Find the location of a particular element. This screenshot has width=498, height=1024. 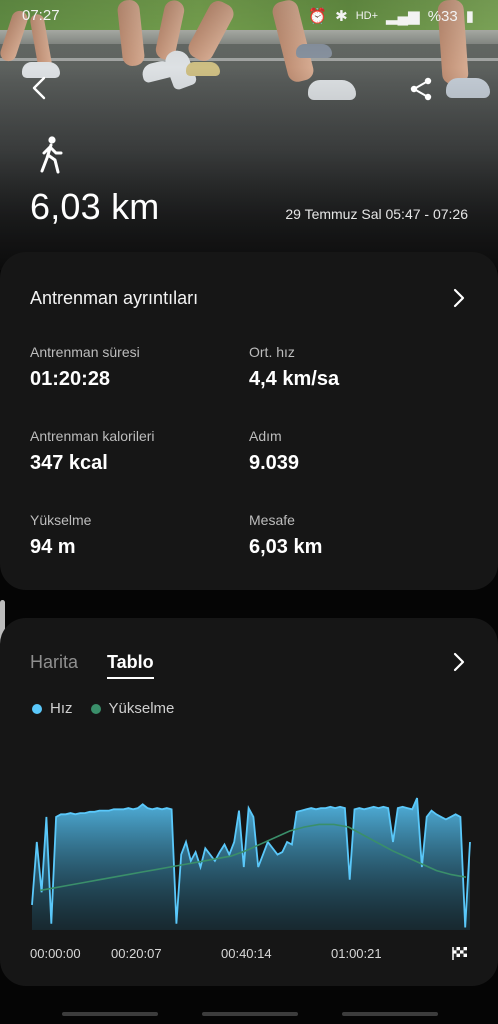

stat-label: Antrenman süresi is located at coordinates (85, 352).